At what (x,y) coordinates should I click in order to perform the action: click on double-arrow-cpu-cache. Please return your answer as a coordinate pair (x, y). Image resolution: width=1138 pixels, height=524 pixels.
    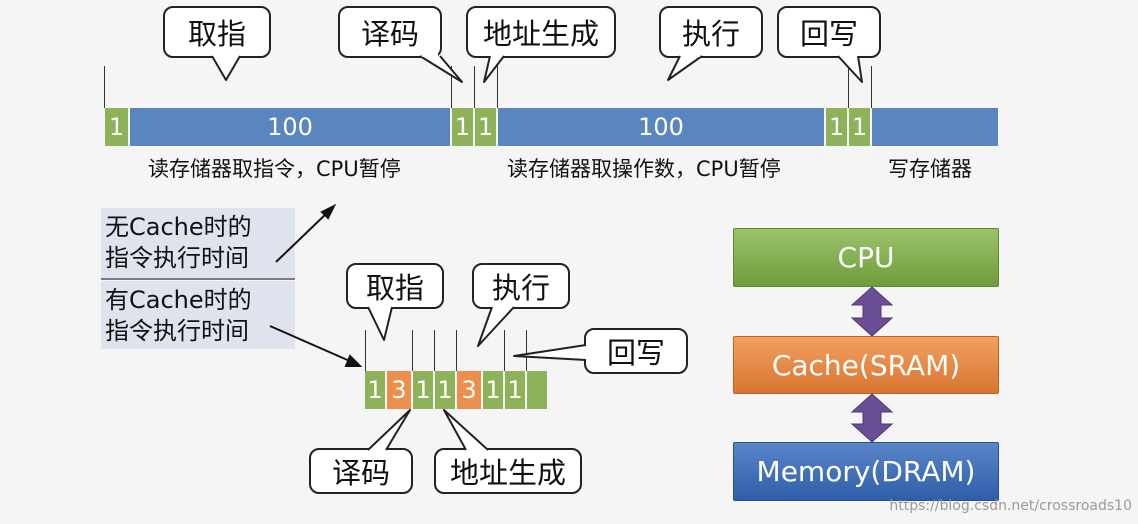
    Looking at the image, I should click on (872, 311).